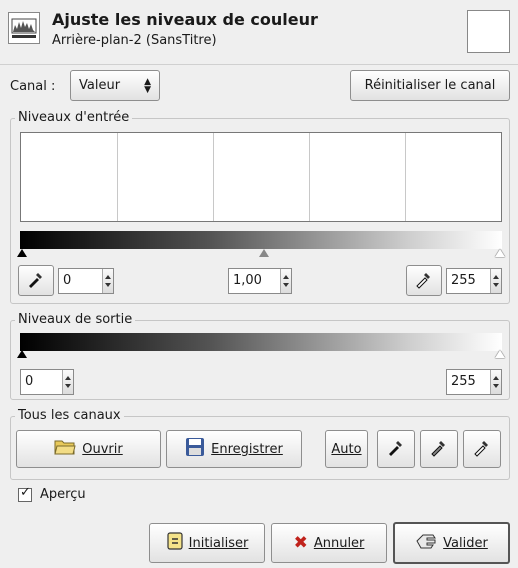  Describe the element at coordinates (75, 319) in the screenshot. I see `output-levels-label: Niveaux de sortie` at that location.